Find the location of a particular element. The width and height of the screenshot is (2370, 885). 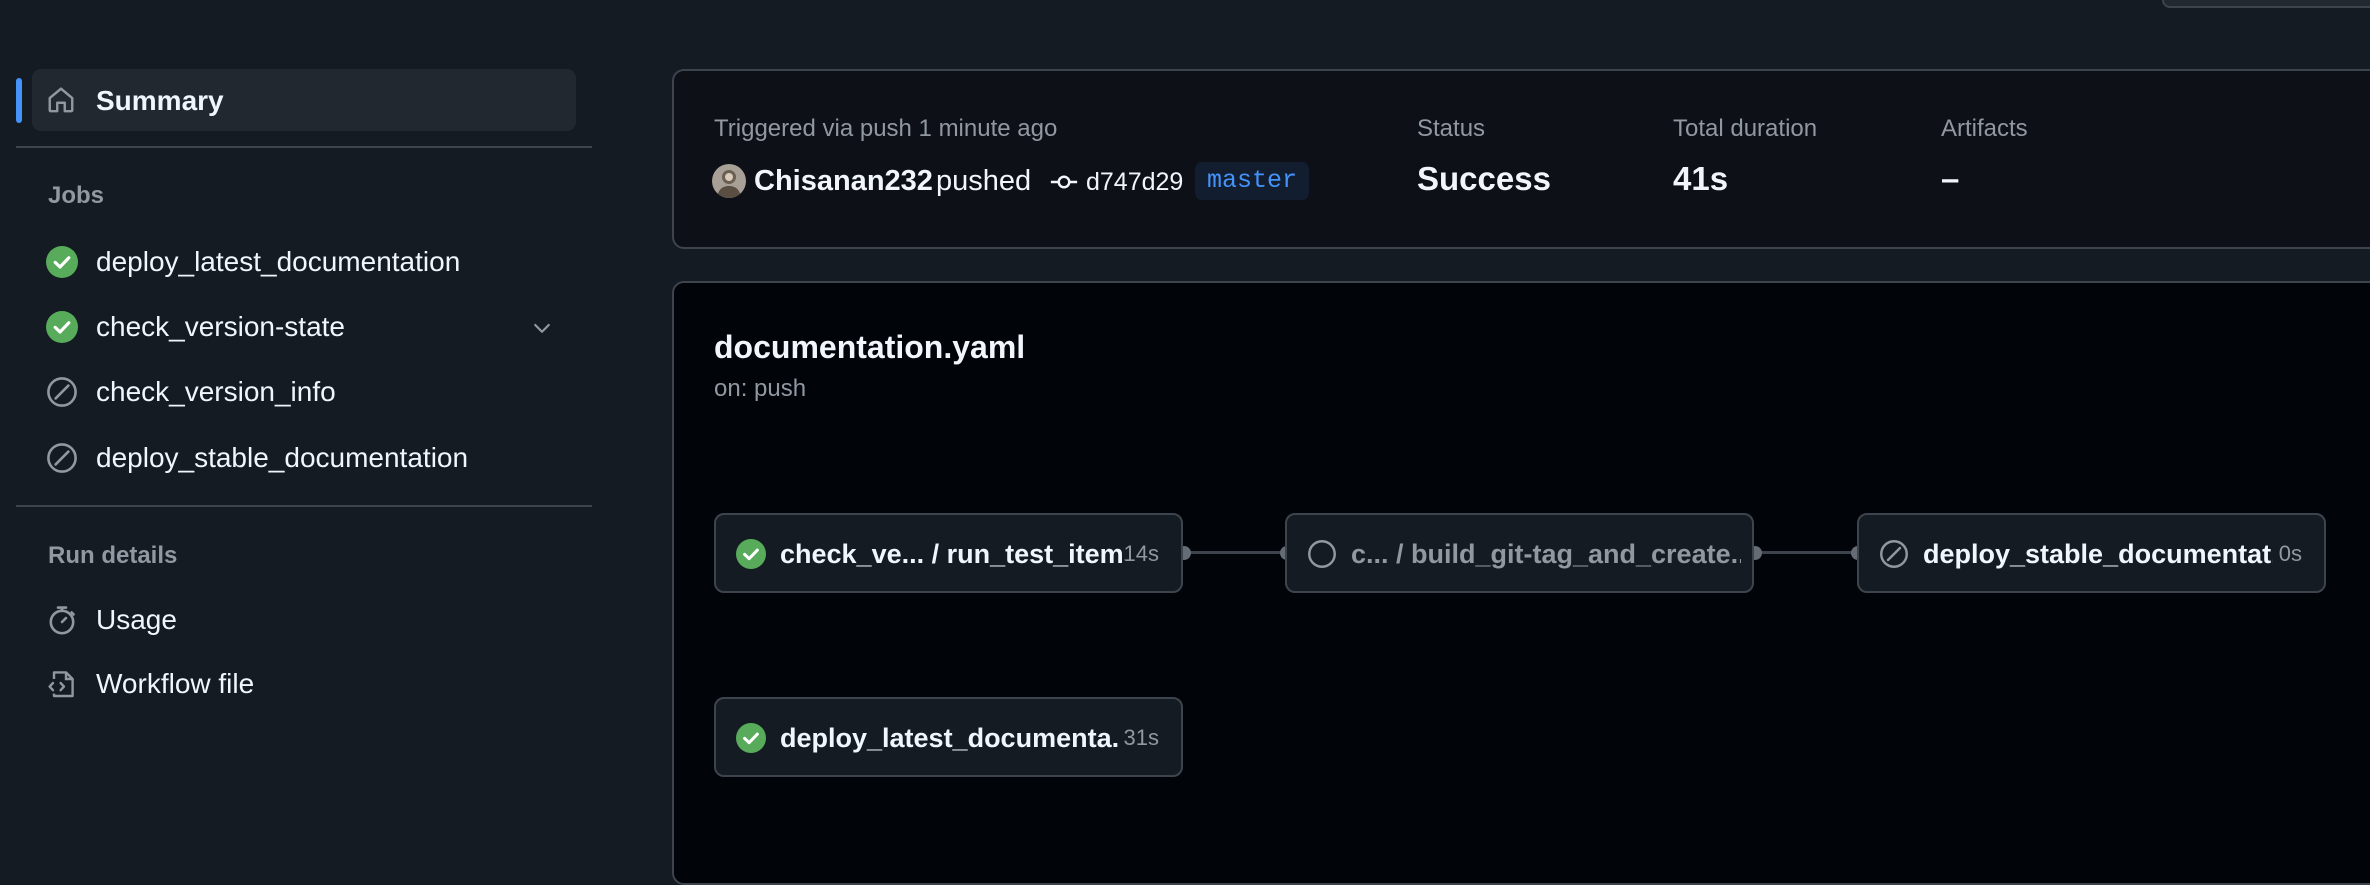

sidebar-item-job: check_version-state is located at coordinates (304, 327).